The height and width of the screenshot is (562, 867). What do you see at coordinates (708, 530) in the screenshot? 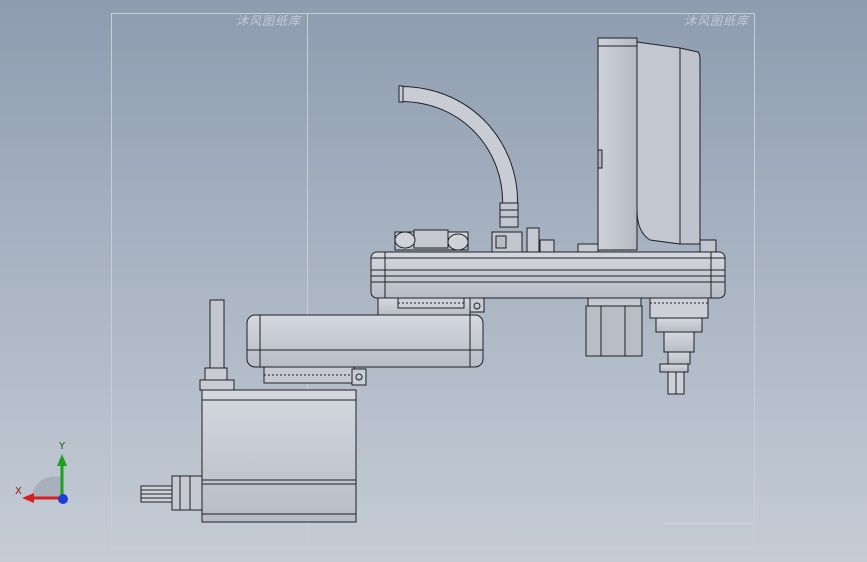
I see `sheet-corner-mark` at bounding box center [708, 530].